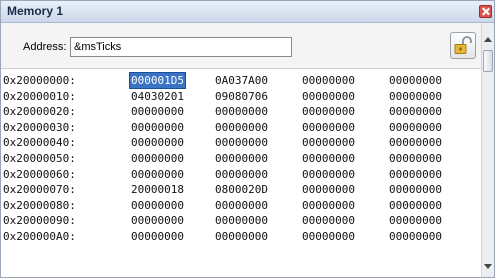 Image resolution: width=495 pixels, height=278 pixels. Describe the element at coordinates (157, 189) in the screenshot. I see `memory-cell: 20000018` at that location.